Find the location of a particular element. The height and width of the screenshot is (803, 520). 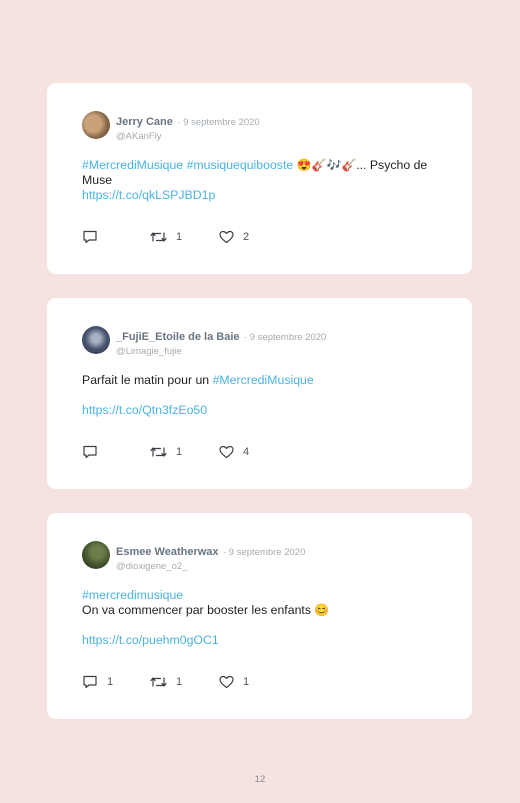

like-count: 1 is located at coordinates (246, 682).